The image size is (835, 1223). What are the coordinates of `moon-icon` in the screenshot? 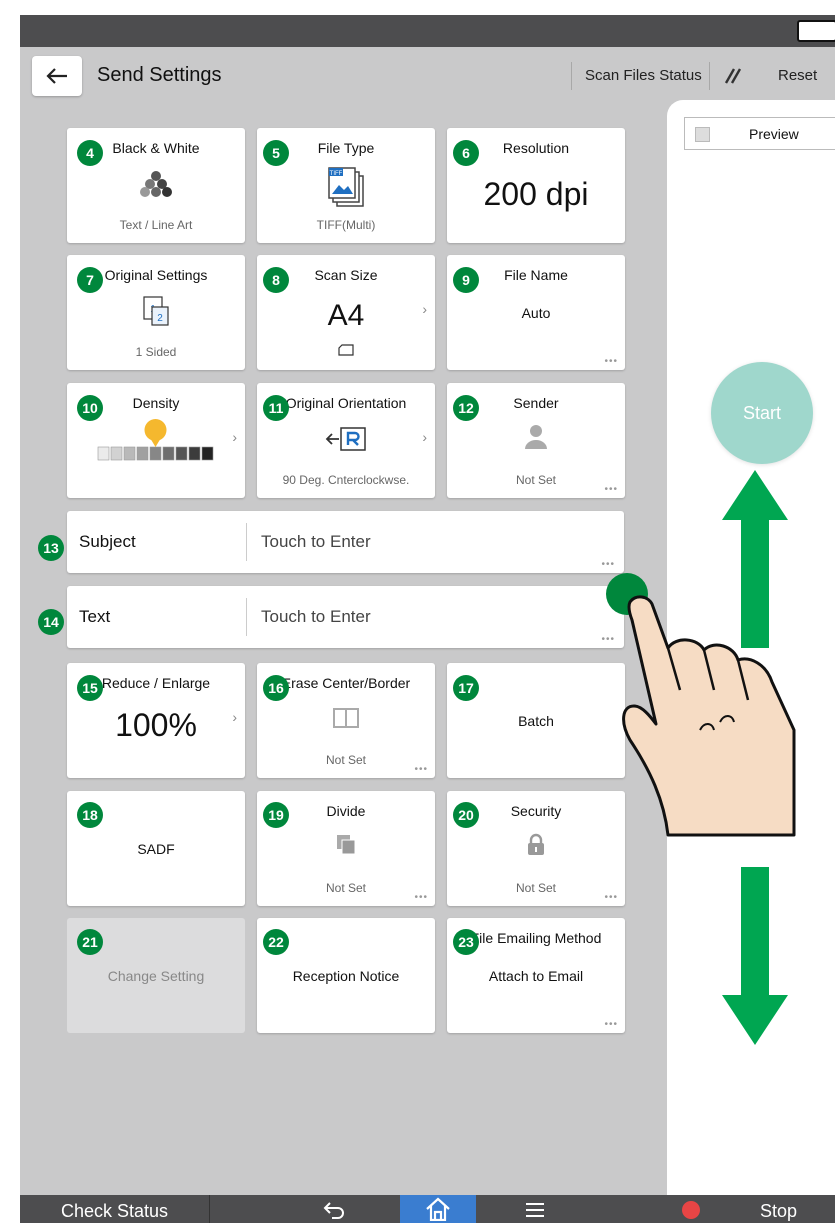 It's located at (814, 32).